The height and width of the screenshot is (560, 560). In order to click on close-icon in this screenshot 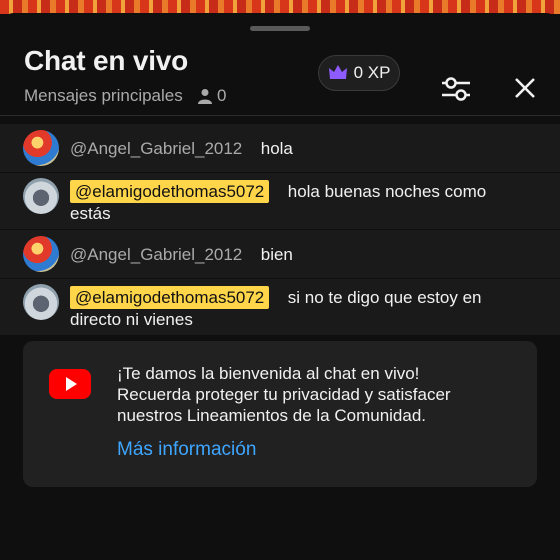, I will do `click(525, 88)`.